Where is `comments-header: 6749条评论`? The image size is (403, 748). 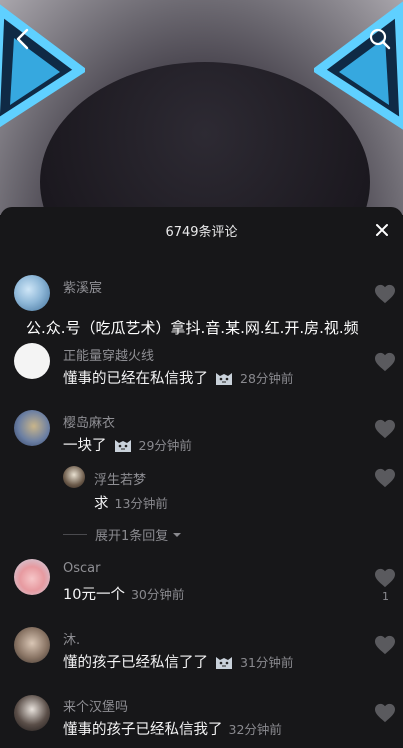
comments-header: 6749条评论 is located at coordinates (201, 230).